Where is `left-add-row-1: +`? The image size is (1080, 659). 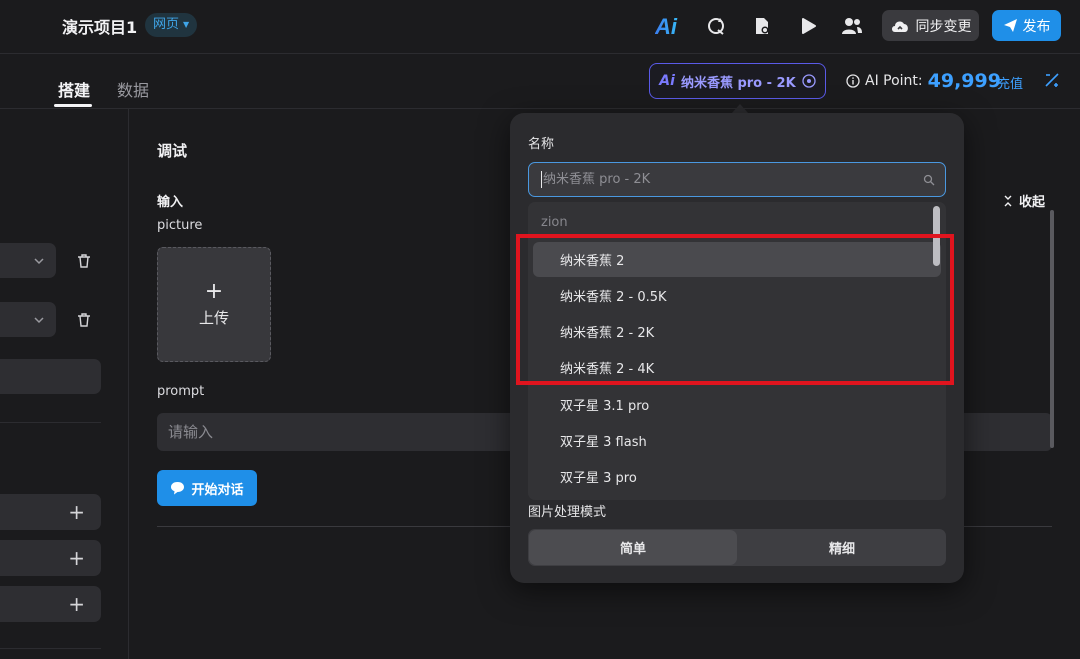
left-add-row-1: + is located at coordinates (50, 512).